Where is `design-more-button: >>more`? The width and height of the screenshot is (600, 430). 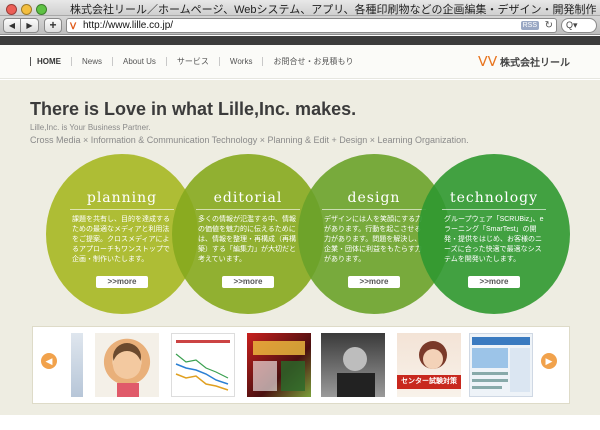 design-more-button: >>more is located at coordinates (374, 282).